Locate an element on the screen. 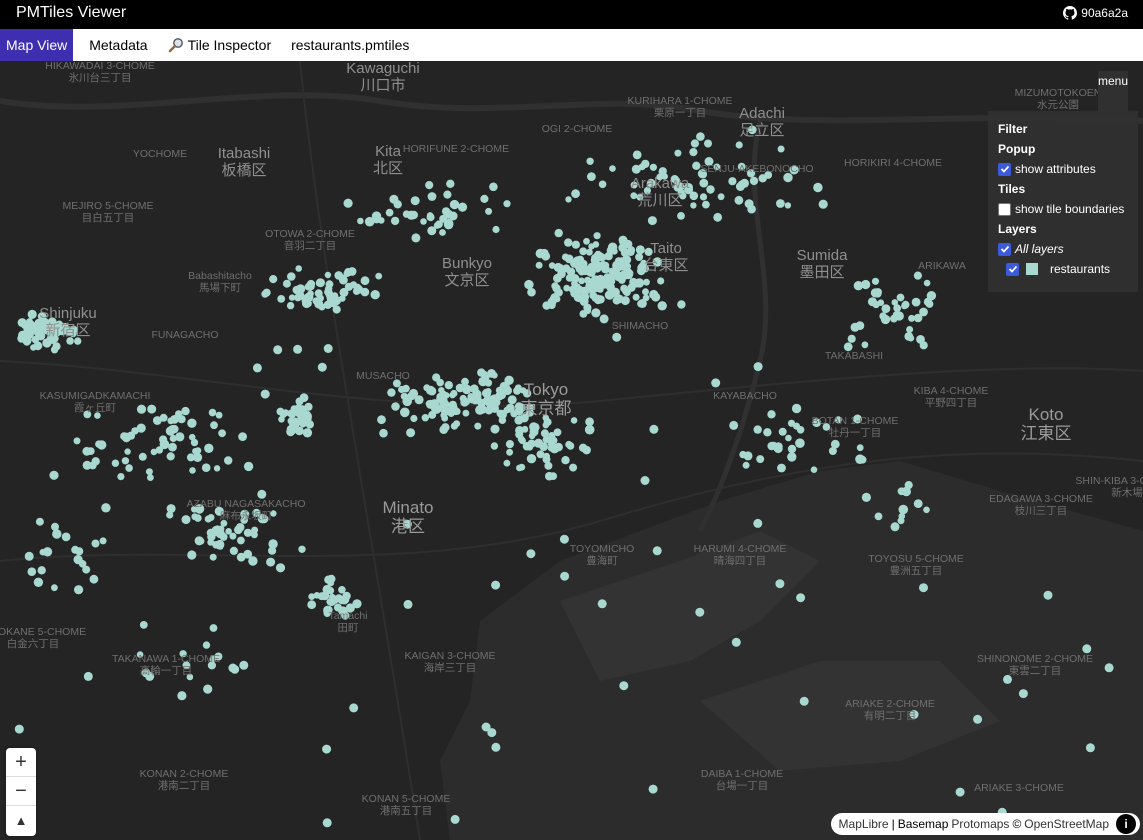 The height and width of the screenshot is (840, 1143). info-icon: i is located at coordinates (1126, 824).